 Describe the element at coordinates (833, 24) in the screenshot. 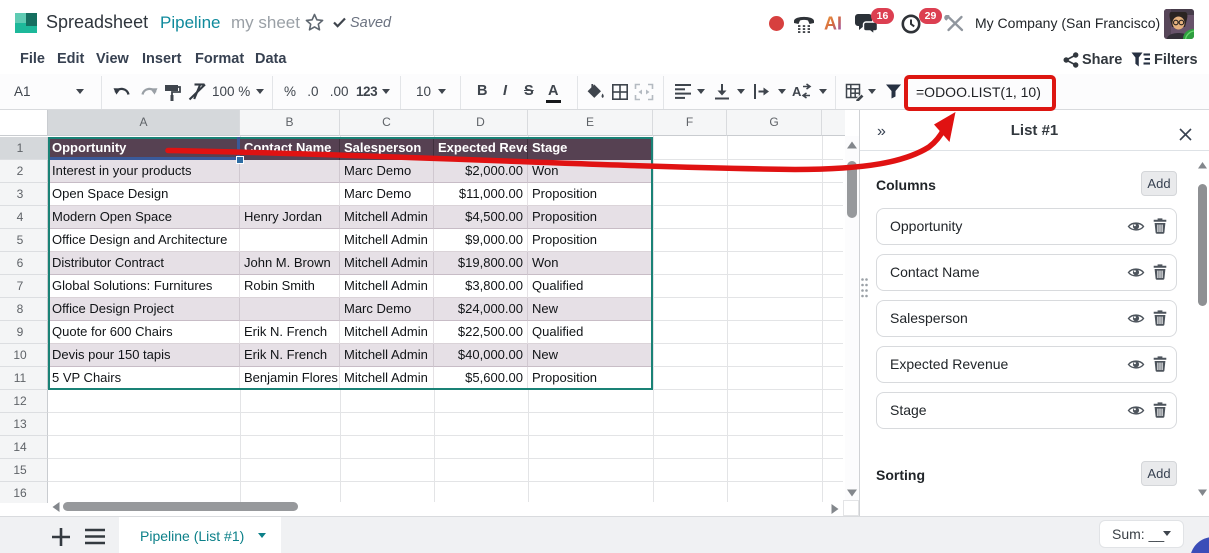

I see `svg-text: AI` at that location.